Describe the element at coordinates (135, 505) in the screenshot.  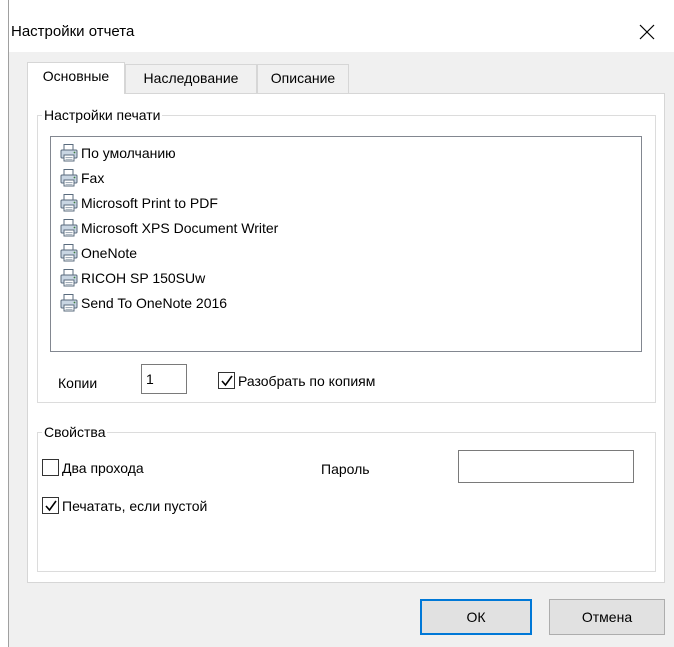
I see `print-if-empty-label: Печатать, если пустой` at that location.